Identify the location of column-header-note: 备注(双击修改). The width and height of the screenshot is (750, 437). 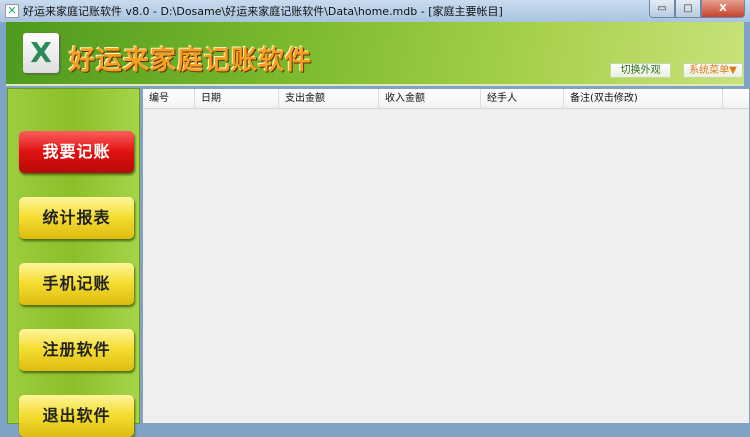
(643, 99).